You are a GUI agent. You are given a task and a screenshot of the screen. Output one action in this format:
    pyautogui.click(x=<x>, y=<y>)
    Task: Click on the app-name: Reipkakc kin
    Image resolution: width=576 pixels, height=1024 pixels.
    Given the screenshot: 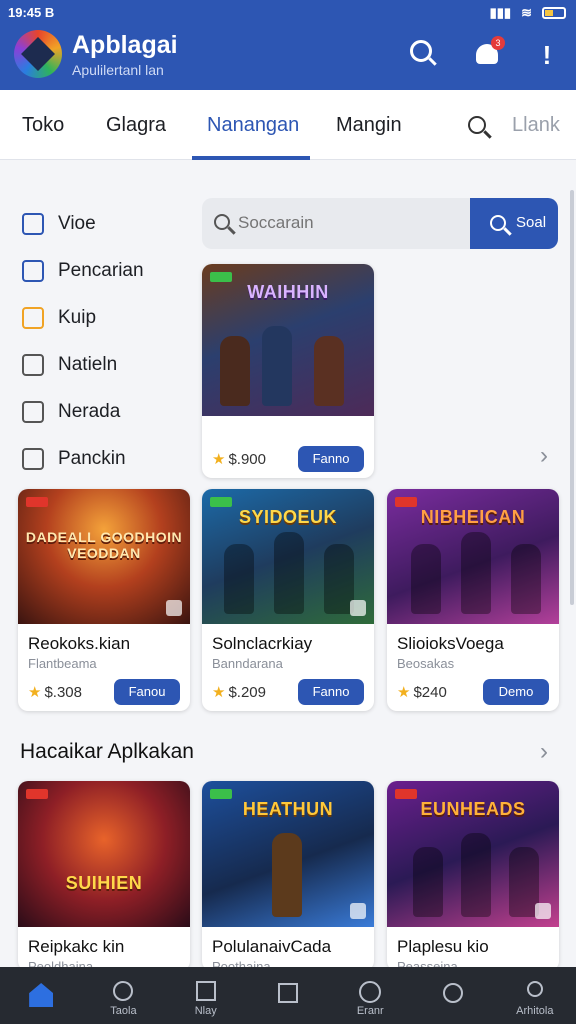 What is the action you would take?
    pyautogui.click(x=76, y=946)
    